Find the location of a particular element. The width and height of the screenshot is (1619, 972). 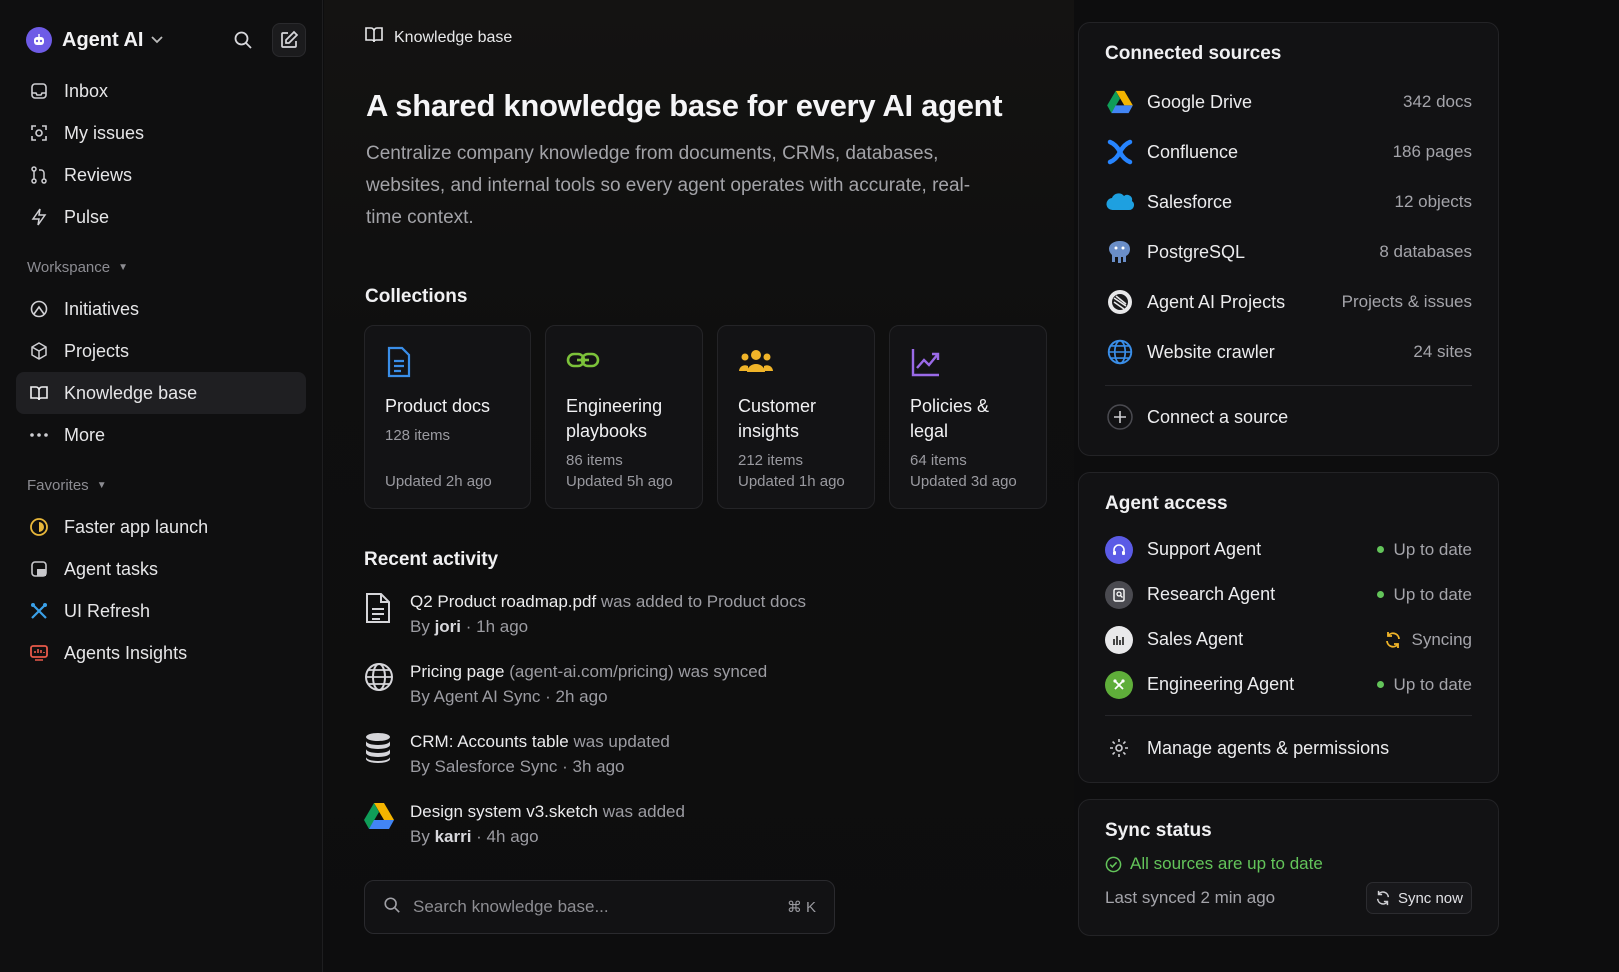

nav-item-reviews: Reviews is located at coordinates (161, 175).